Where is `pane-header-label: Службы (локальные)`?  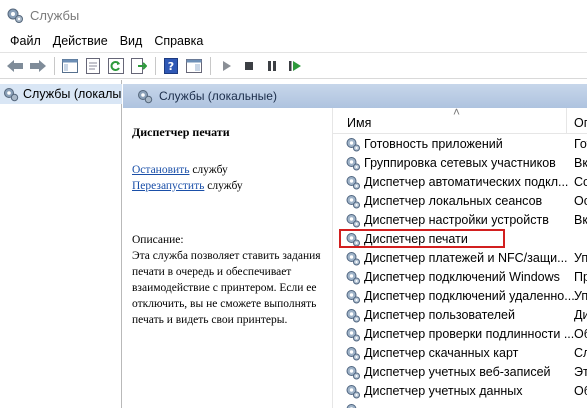 pane-header-label: Службы (локальные) is located at coordinates (218, 96).